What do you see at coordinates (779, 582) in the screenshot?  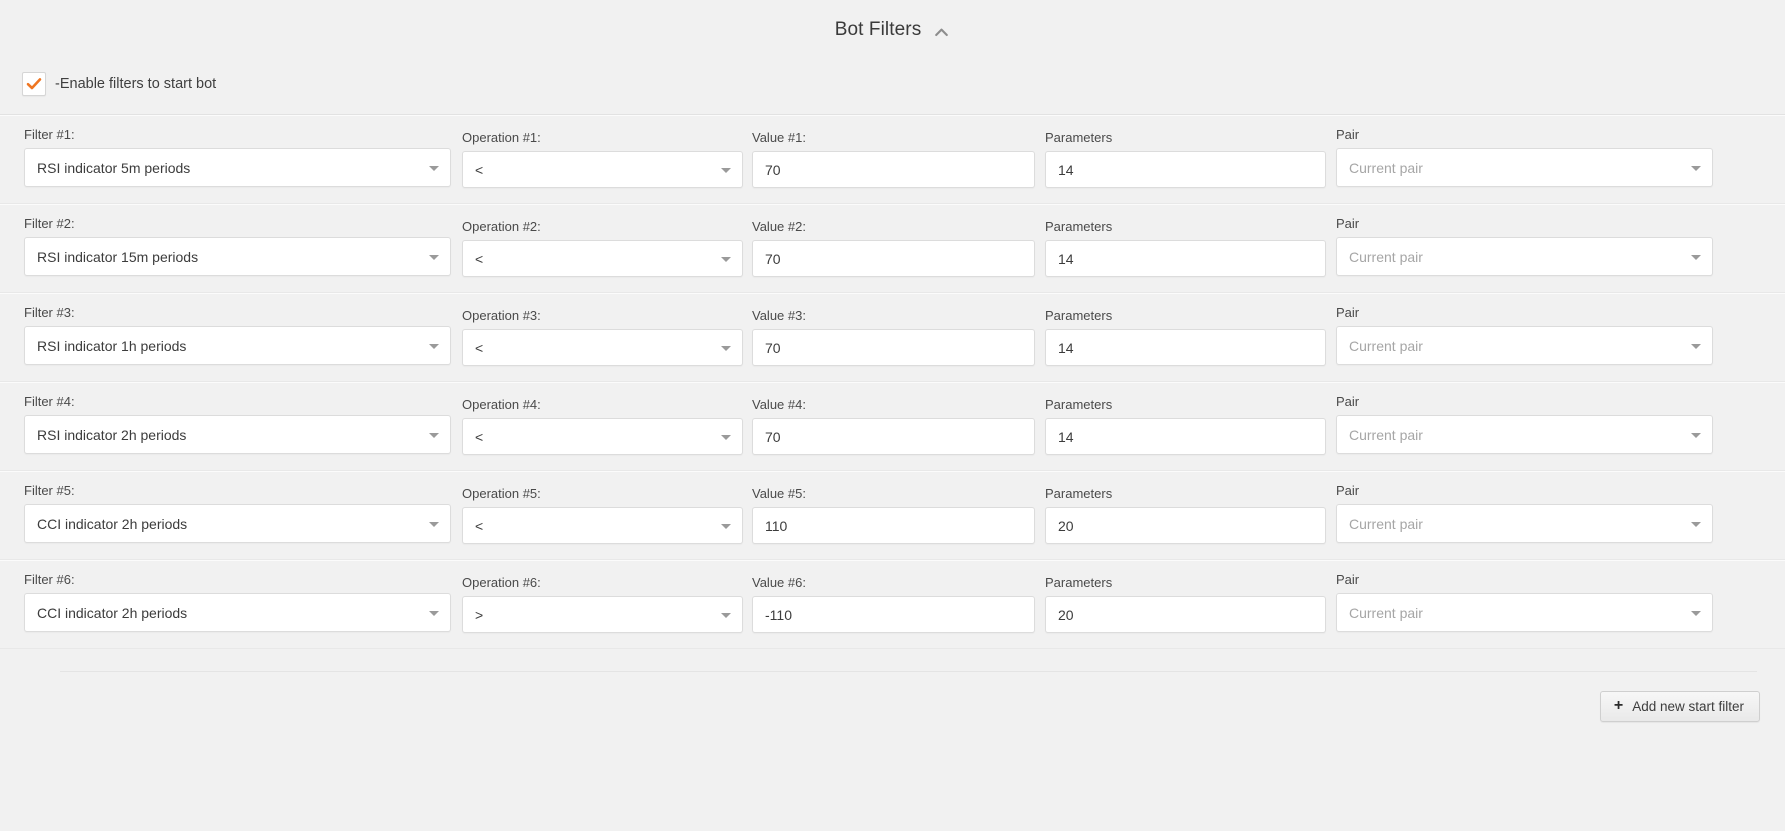 I see `value-label: Value #6:` at bounding box center [779, 582].